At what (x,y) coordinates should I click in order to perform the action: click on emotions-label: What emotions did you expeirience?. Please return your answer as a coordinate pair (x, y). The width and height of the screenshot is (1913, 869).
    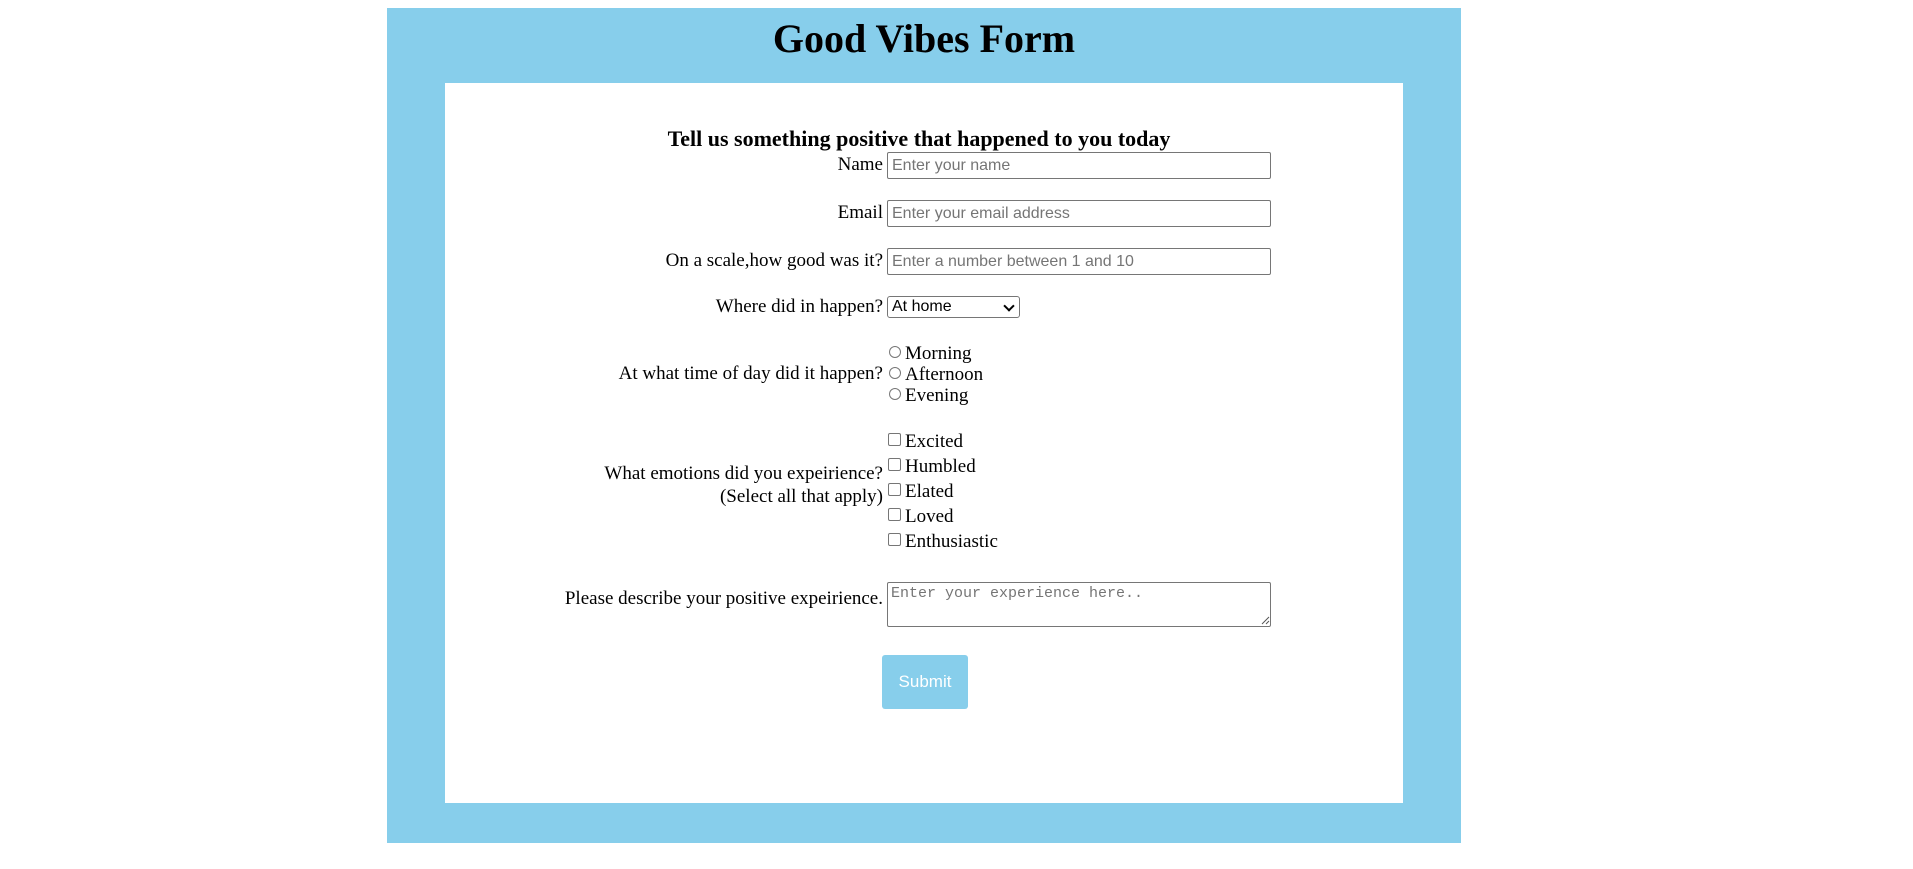
    Looking at the image, I should click on (743, 473).